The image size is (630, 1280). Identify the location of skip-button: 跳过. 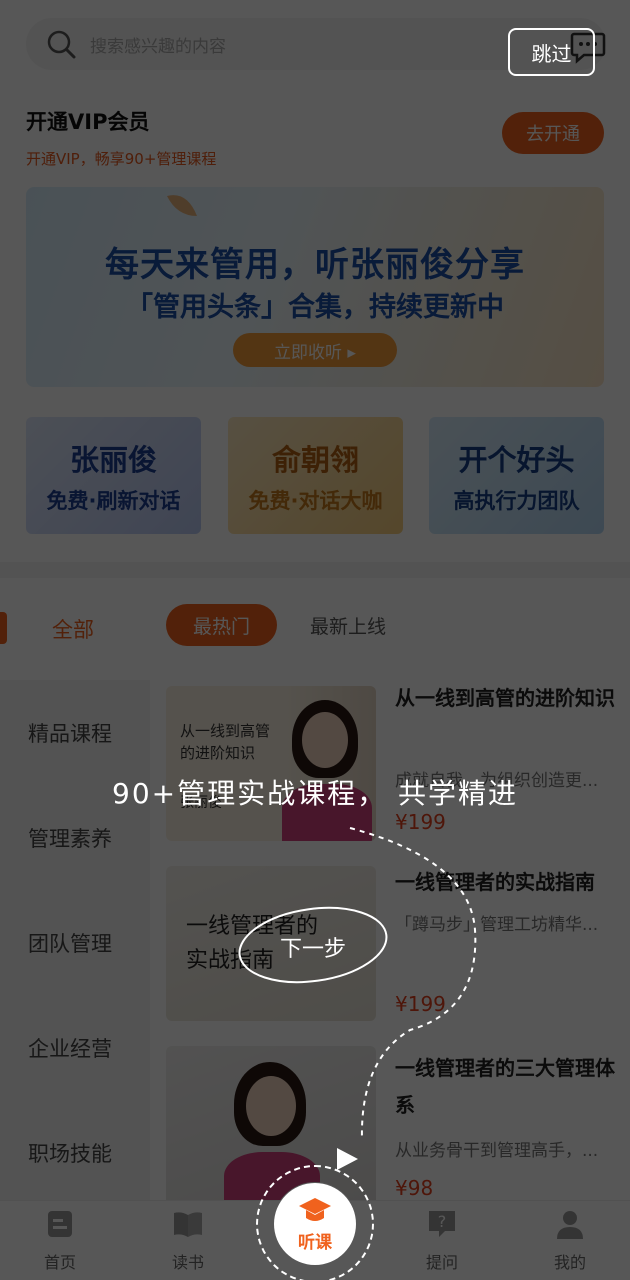
(551, 52).